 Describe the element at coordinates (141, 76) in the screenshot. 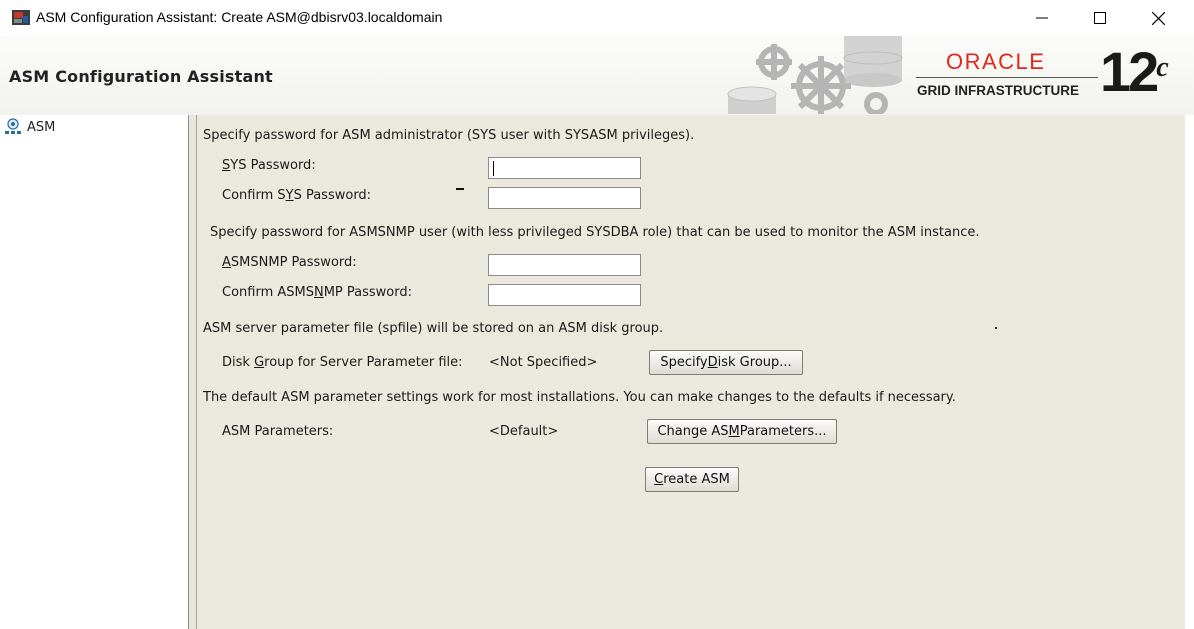

I see `page-title: ASM Configuration Assistant` at that location.